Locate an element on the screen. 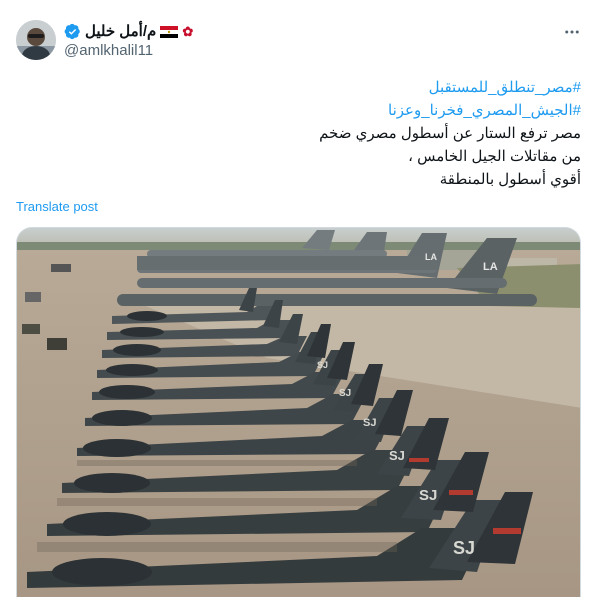 This screenshot has width=598, height=597. more-options-icon is located at coordinates (572, 32).